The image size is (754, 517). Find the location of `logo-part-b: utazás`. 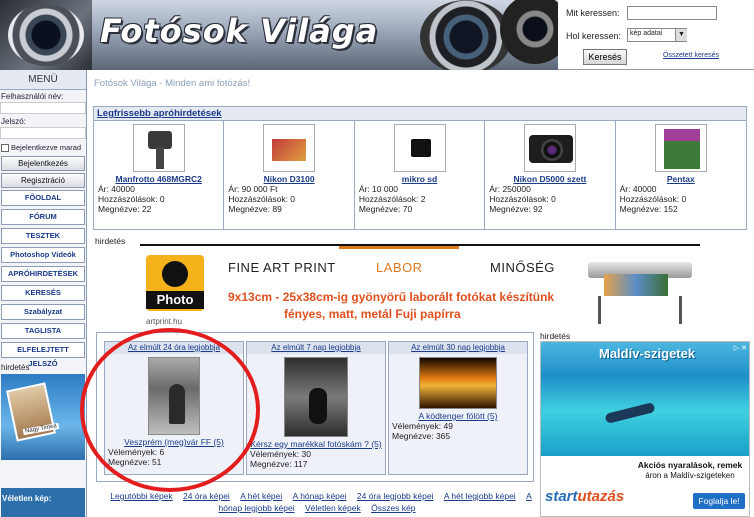

logo-part-b: utazás is located at coordinates (601, 496).